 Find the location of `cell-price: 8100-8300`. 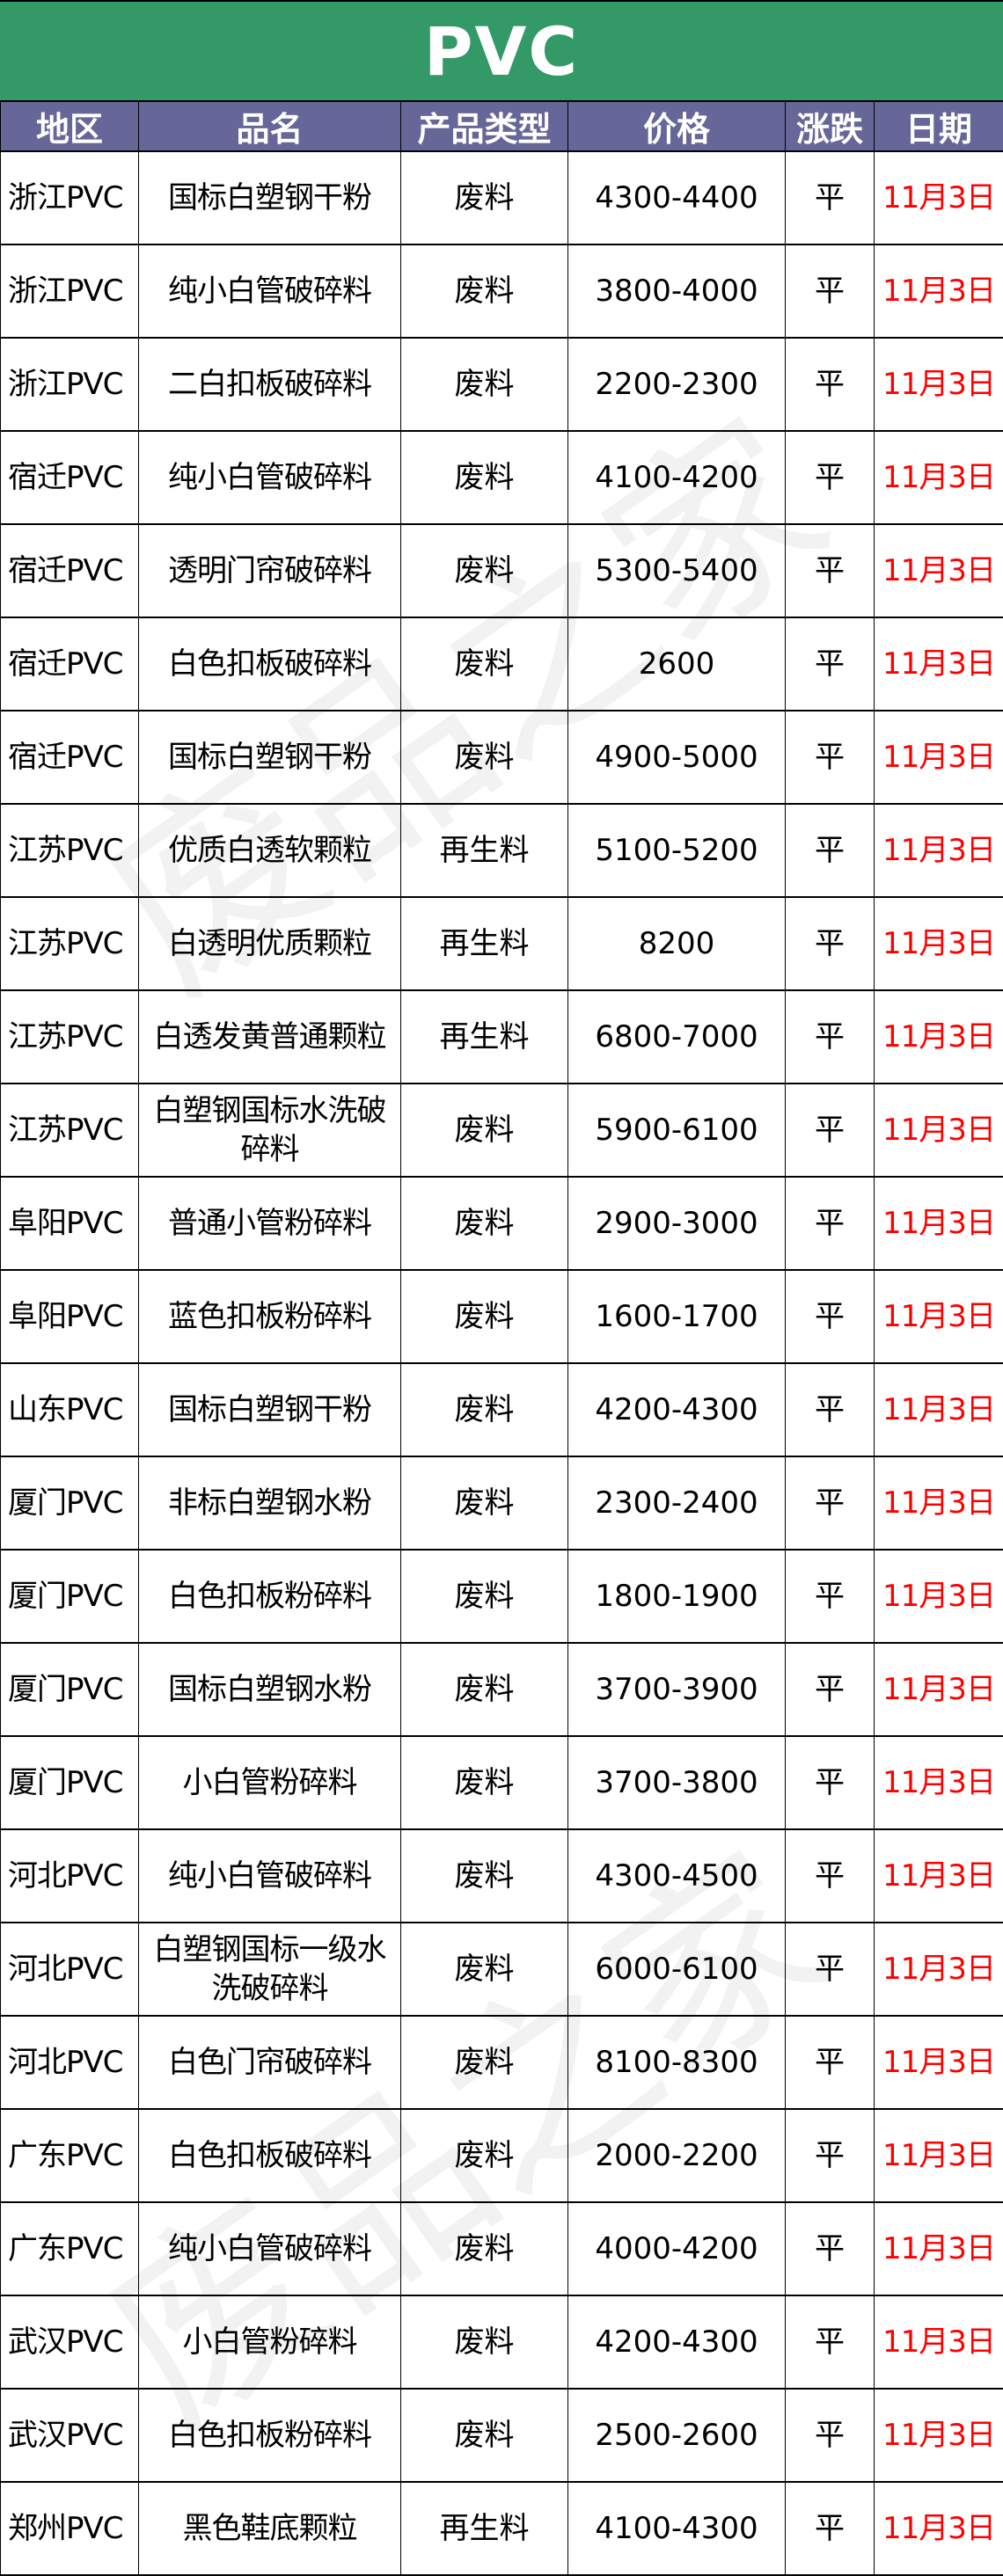

cell-price: 8100-8300 is located at coordinates (677, 2062).